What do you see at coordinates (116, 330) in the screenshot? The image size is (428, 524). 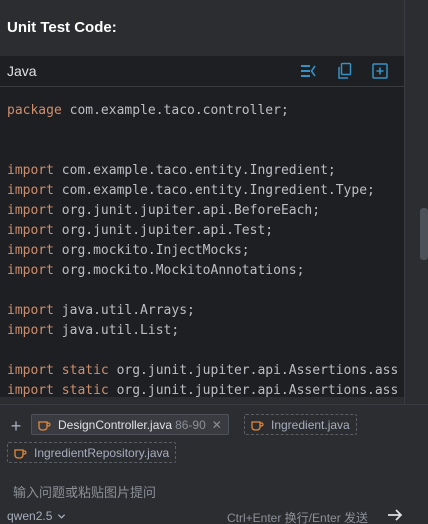 I see `code-text-segment: java.util.List;` at bounding box center [116, 330].